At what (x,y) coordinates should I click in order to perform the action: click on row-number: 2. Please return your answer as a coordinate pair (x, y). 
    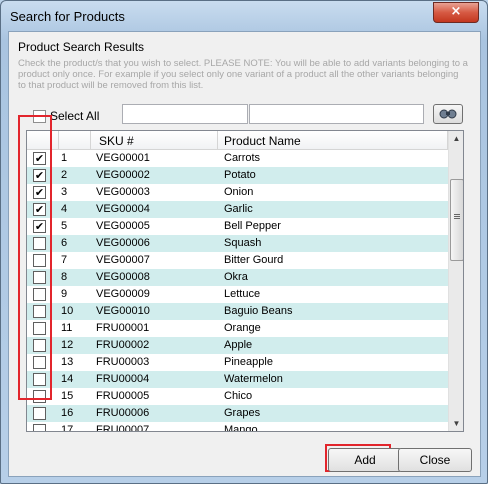
    Looking at the image, I should click on (64, 175).